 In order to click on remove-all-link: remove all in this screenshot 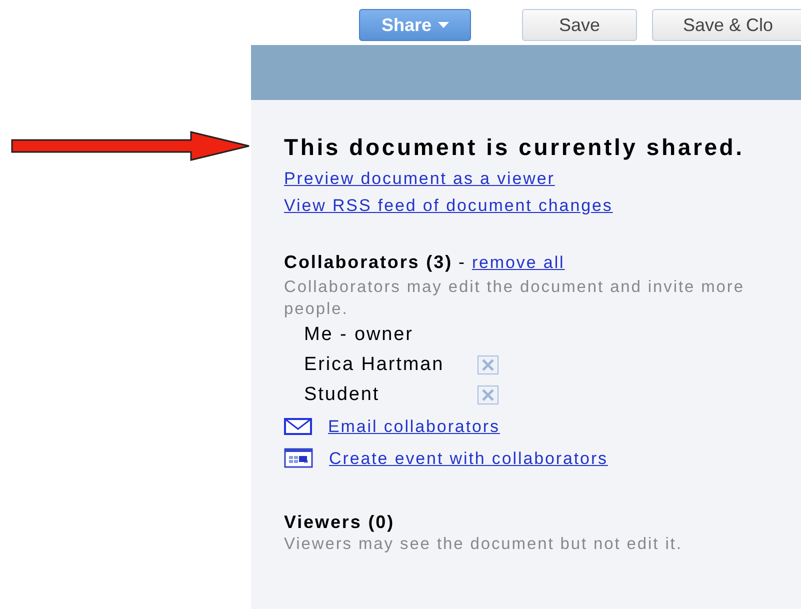, I will do `click(518, 262)`.